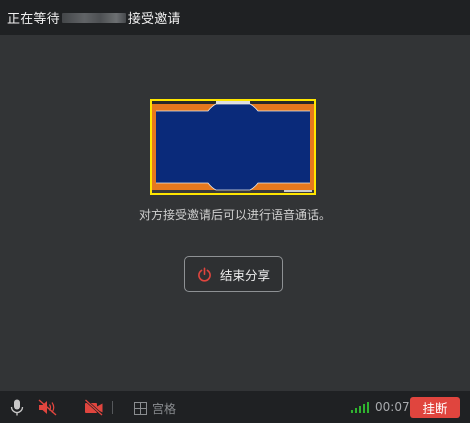  Describe the element at coordinates (140, 408) in the screenshot. I see `grid-icon` at that location.